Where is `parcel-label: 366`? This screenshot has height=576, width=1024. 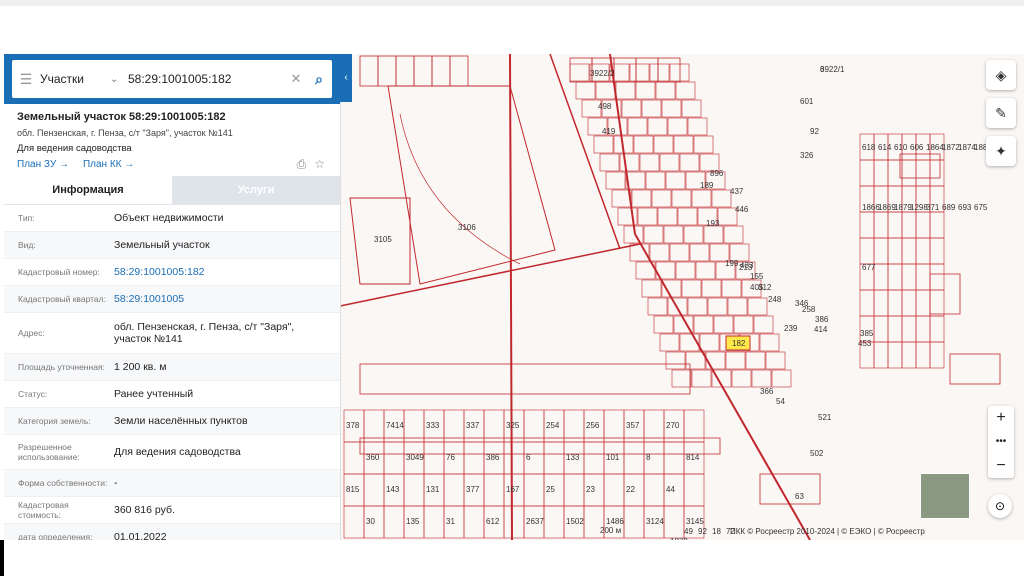 parcel-label: 366 is located at coordinates (767, 391).